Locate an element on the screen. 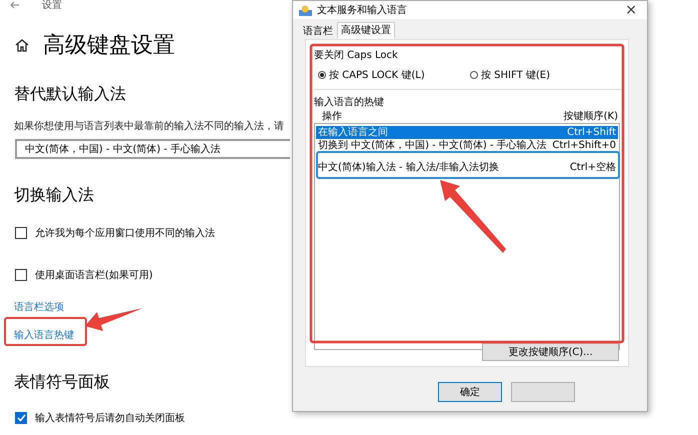 This screenshot has height=435, width=698. tab: 高级键设置 is located at coordinates (366, 30).